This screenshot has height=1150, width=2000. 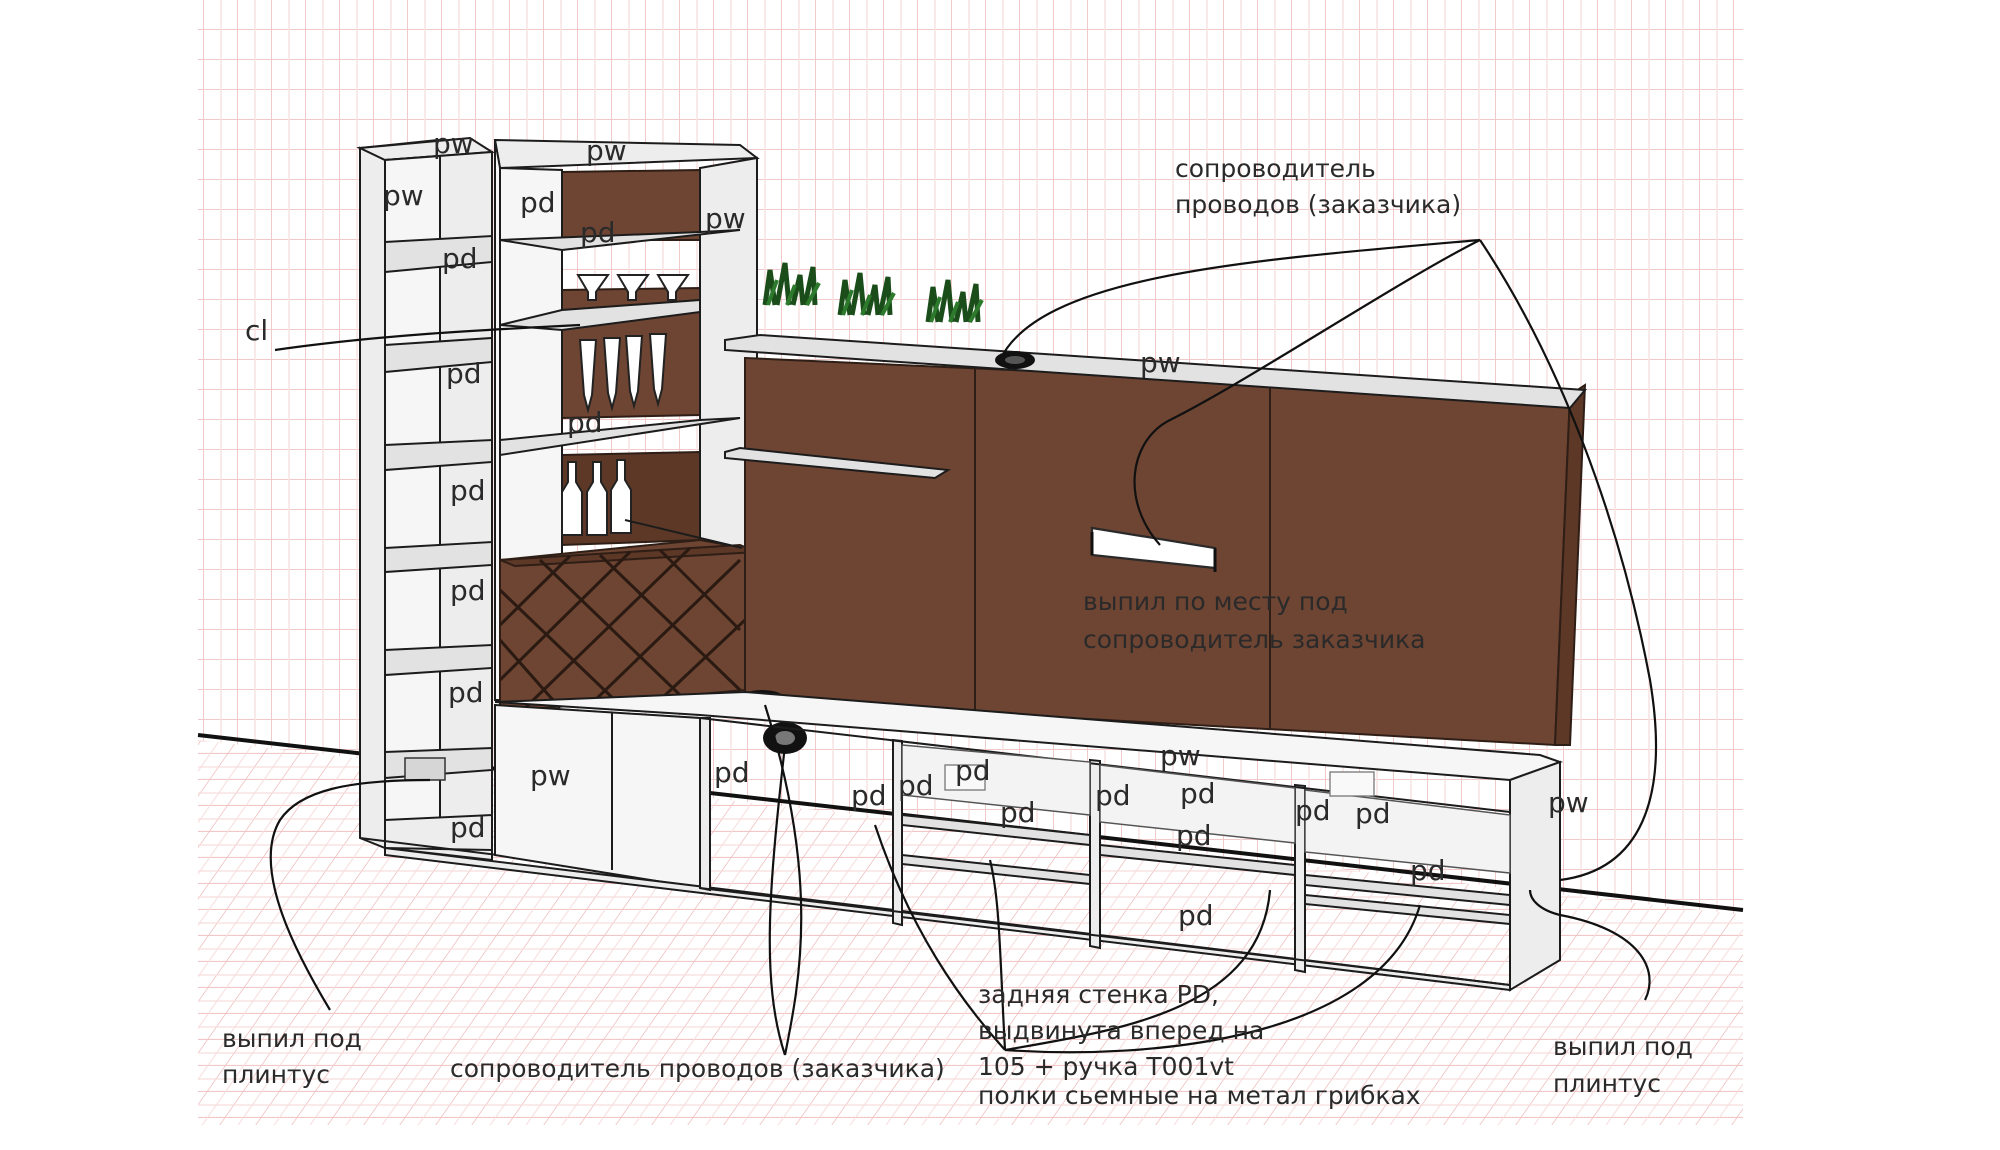 I want to click on wine-glass-icon, so click(x=633, y=287).